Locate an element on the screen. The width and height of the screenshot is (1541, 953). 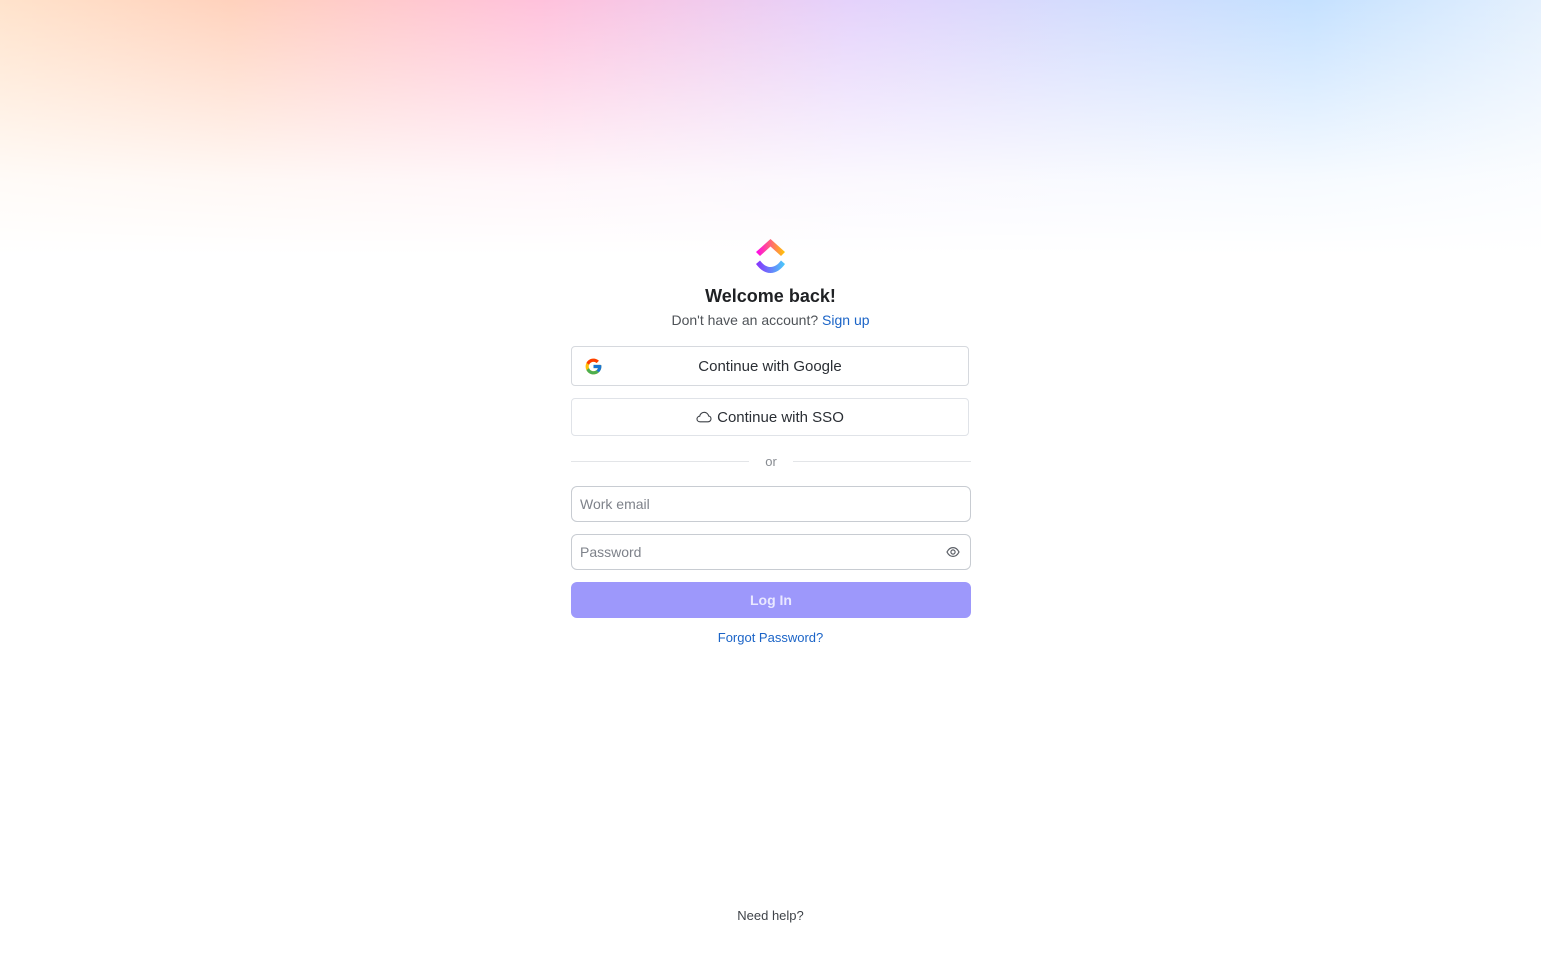
or-divider: or is located at coordinates (771, 462).